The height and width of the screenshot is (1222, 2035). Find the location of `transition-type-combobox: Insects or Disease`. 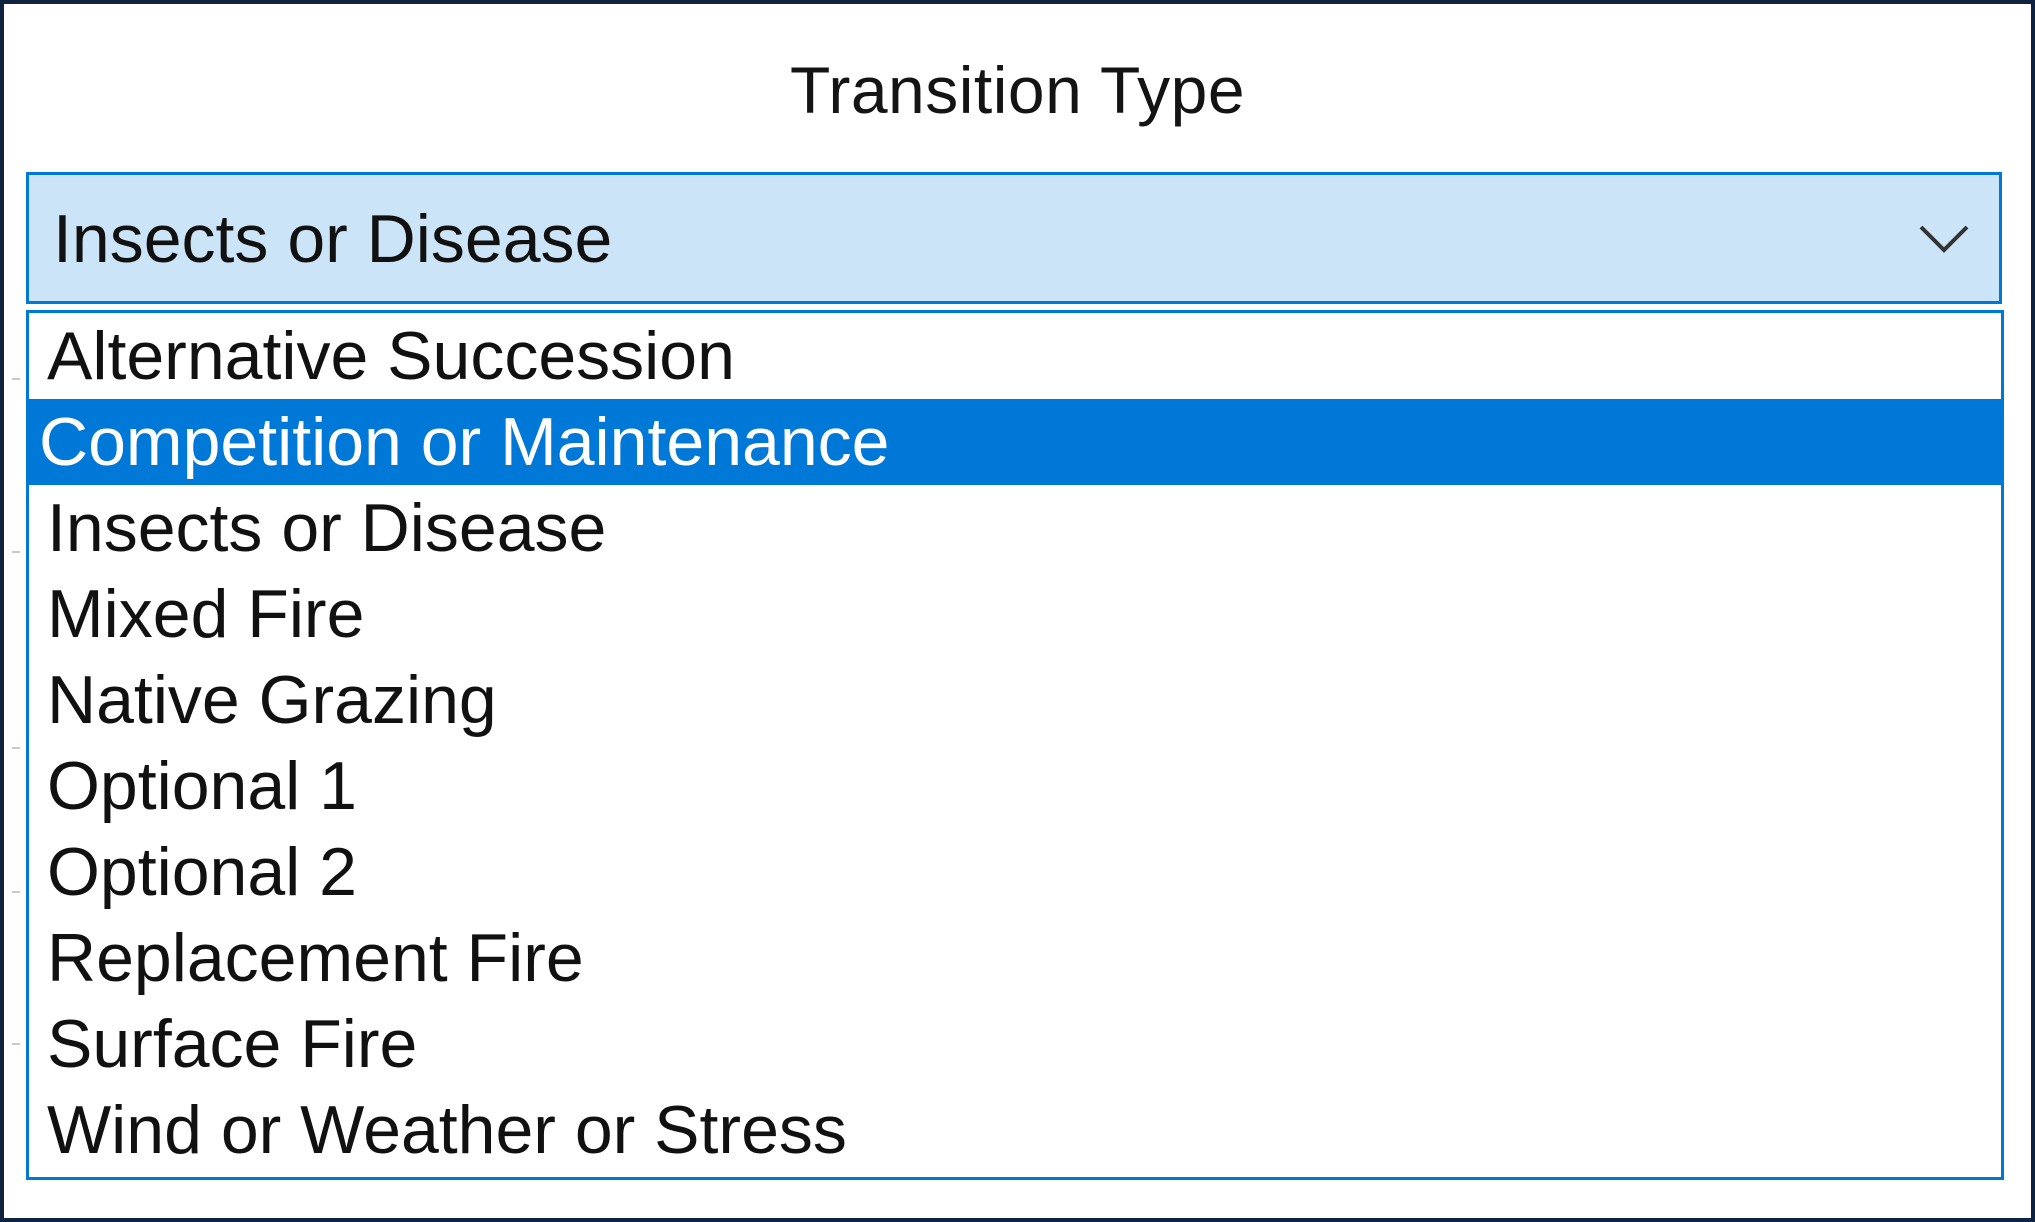

transition-type-combobox: Insects or Disease is located at coordinates (1014, 238).